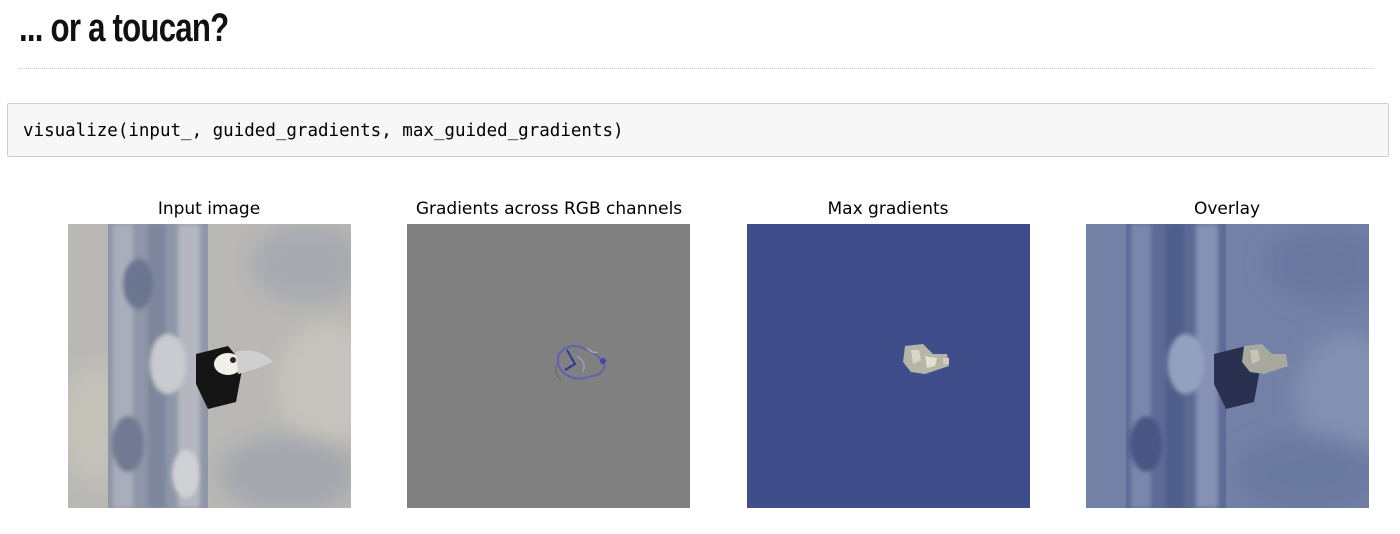 This screenshot has width=1400, height=534. What do you see at coordinates (888, 209) in the screenshot?
I see `panel-title-max-gradients: Max gradients` at bounding box center [888, 209].